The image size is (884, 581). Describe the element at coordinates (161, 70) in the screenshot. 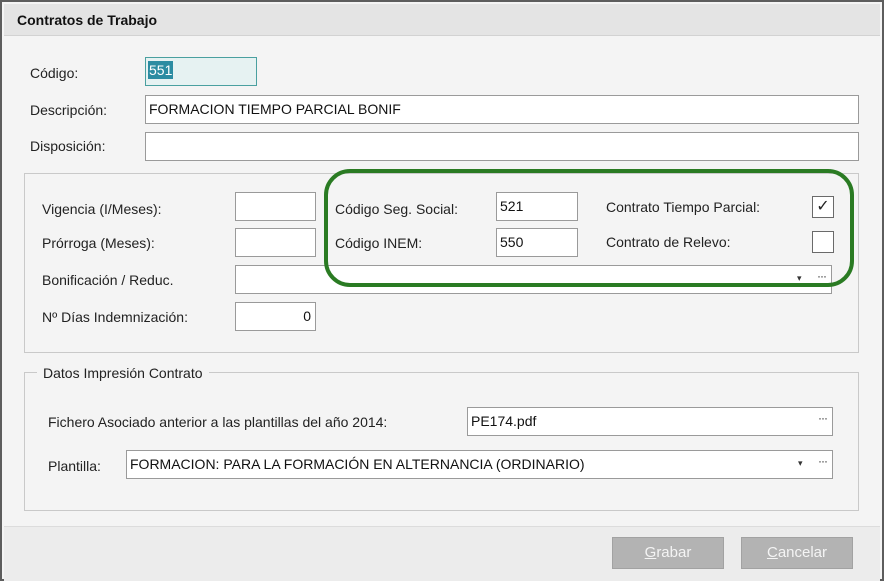

I see `codigo-value: 551` at that location.